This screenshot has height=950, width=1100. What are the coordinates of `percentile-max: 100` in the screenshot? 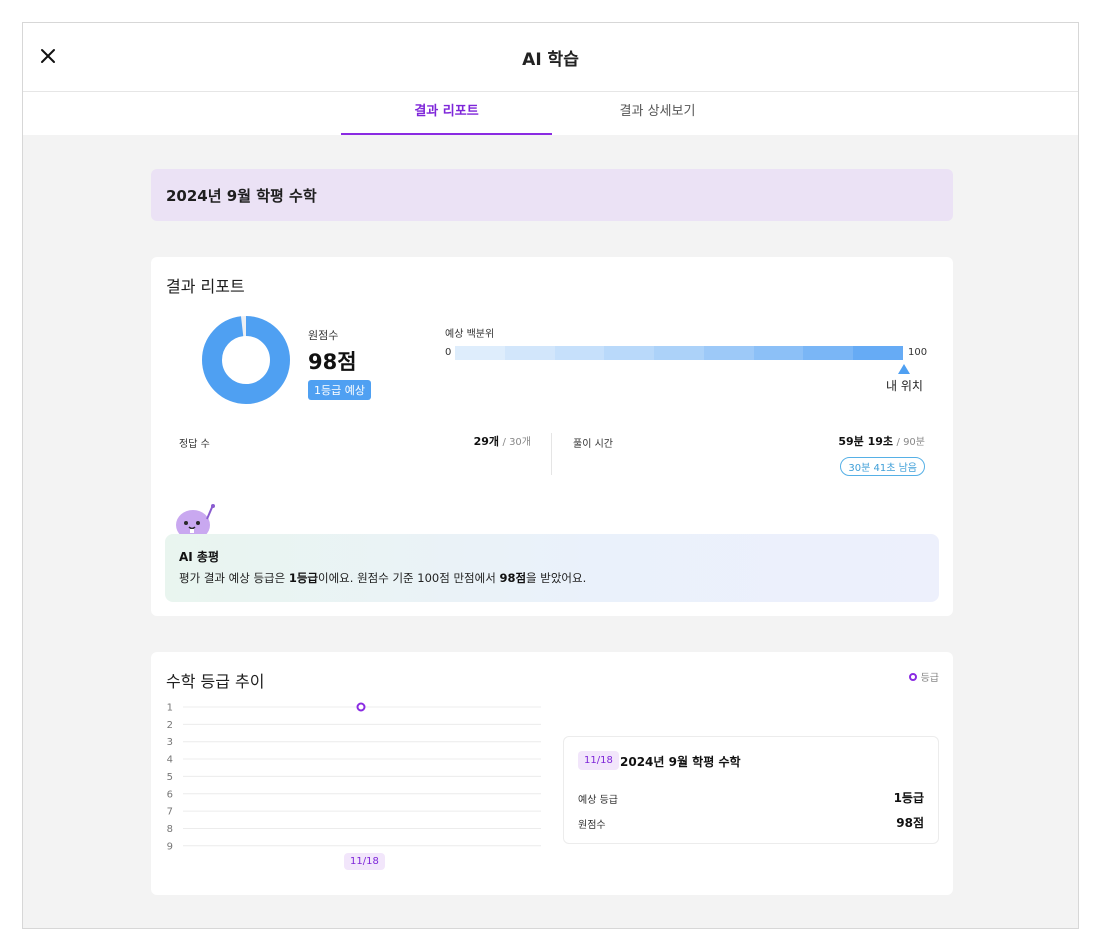 It's located at (918, 352).